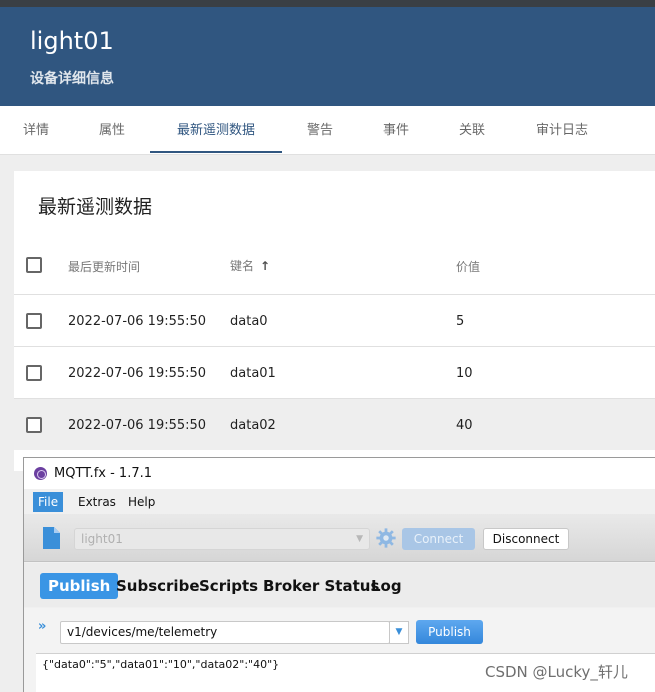  What do you see at coordinates (320, 130) in the screenshot?
I see `tab-alarms: 警告` at bounding box center [320, 130].